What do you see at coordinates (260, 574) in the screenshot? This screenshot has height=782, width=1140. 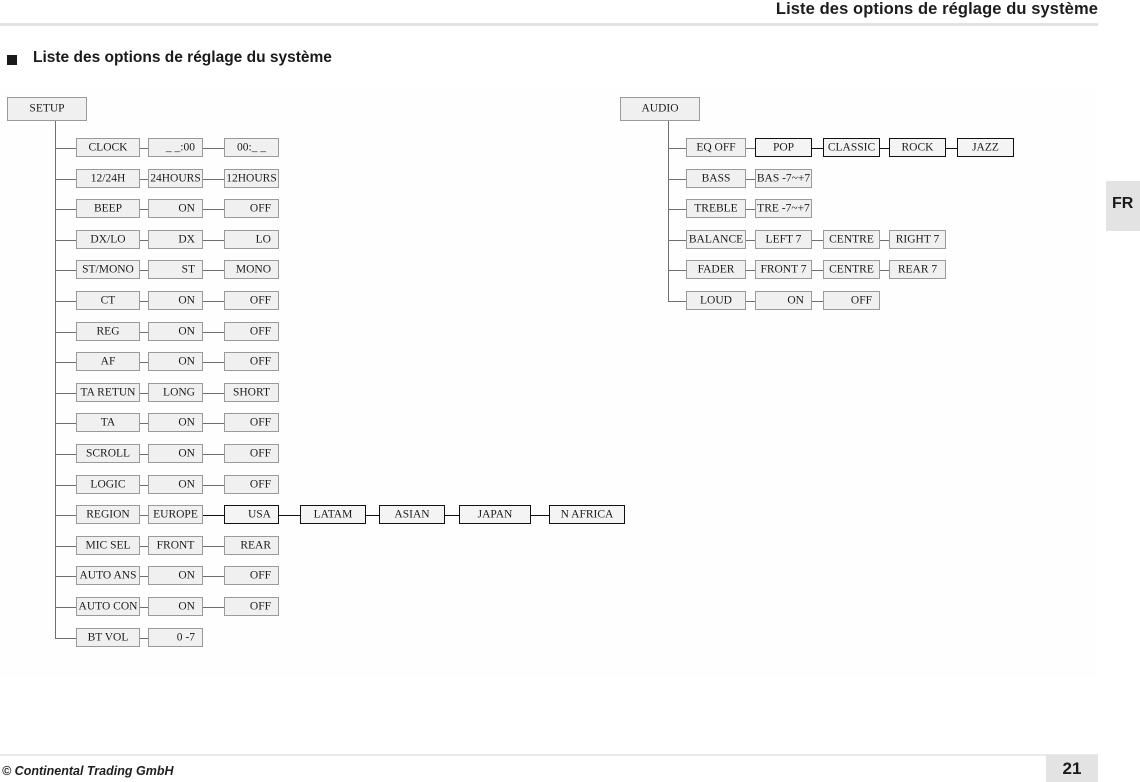 I see `menu-option-auto-ans-1-label: OFF` at bounding box center [260, 574].